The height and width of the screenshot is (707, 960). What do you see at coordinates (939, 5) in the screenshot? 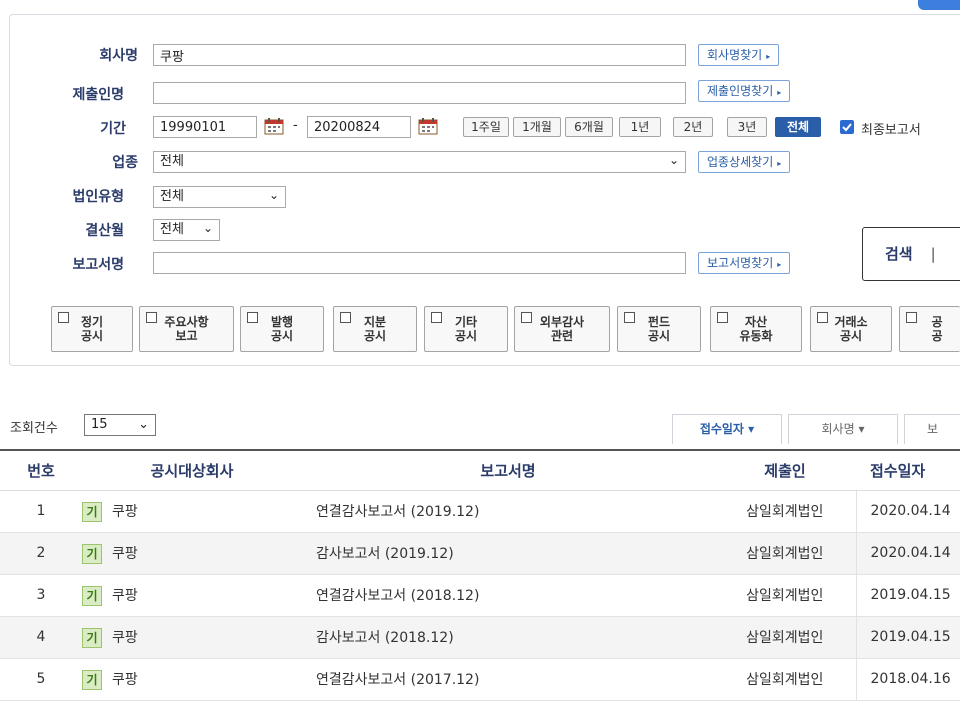
I see `top-action-button` at bounding box center [939, 5].